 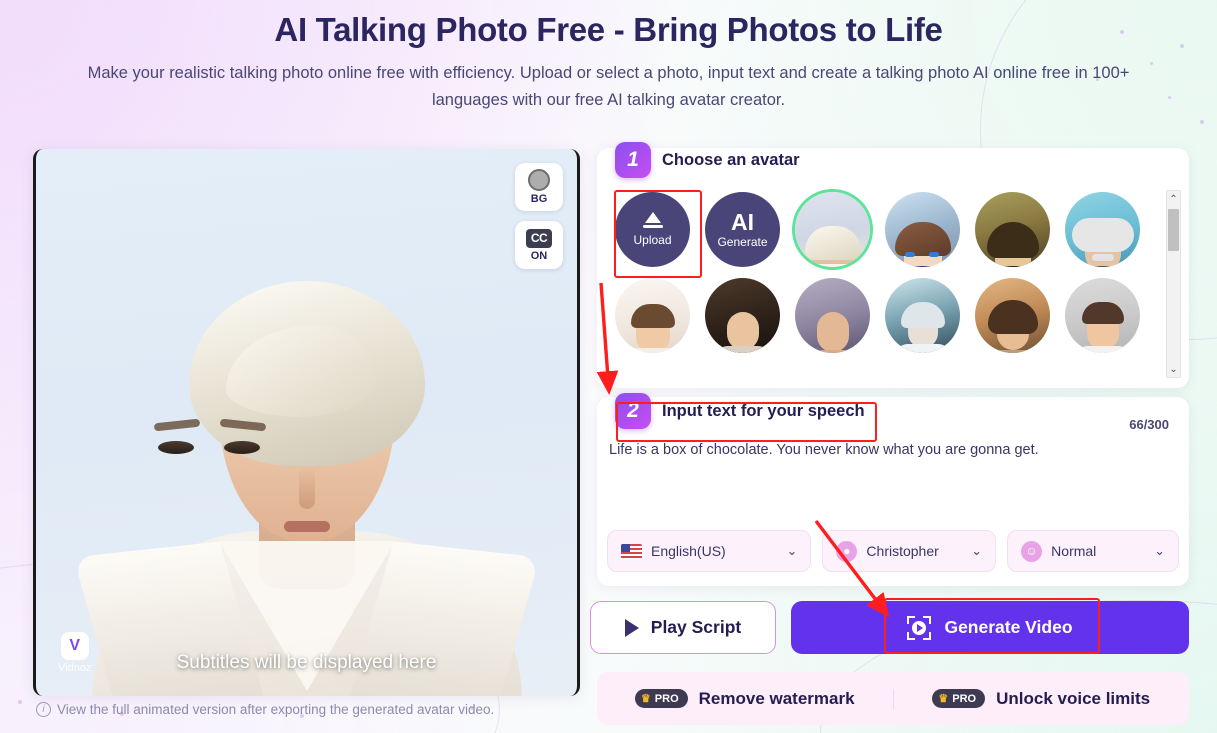 I want to click on upload-avatar-button: Upload, so click(x=652, y=229).